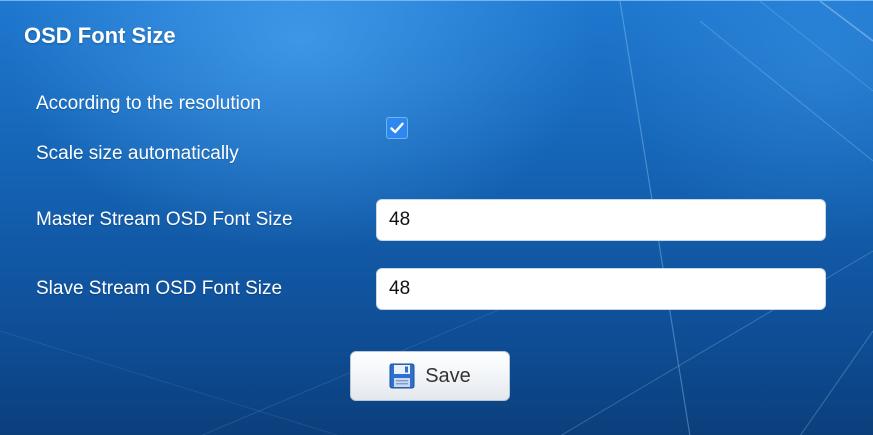 This screenshot has width=873, height=435. What do you see at coordinates (159, 288) in the screenshot?
I see `slave-stream-font-size-label: Slave Stream OSD Font Size` at bounding box center [159, 288].